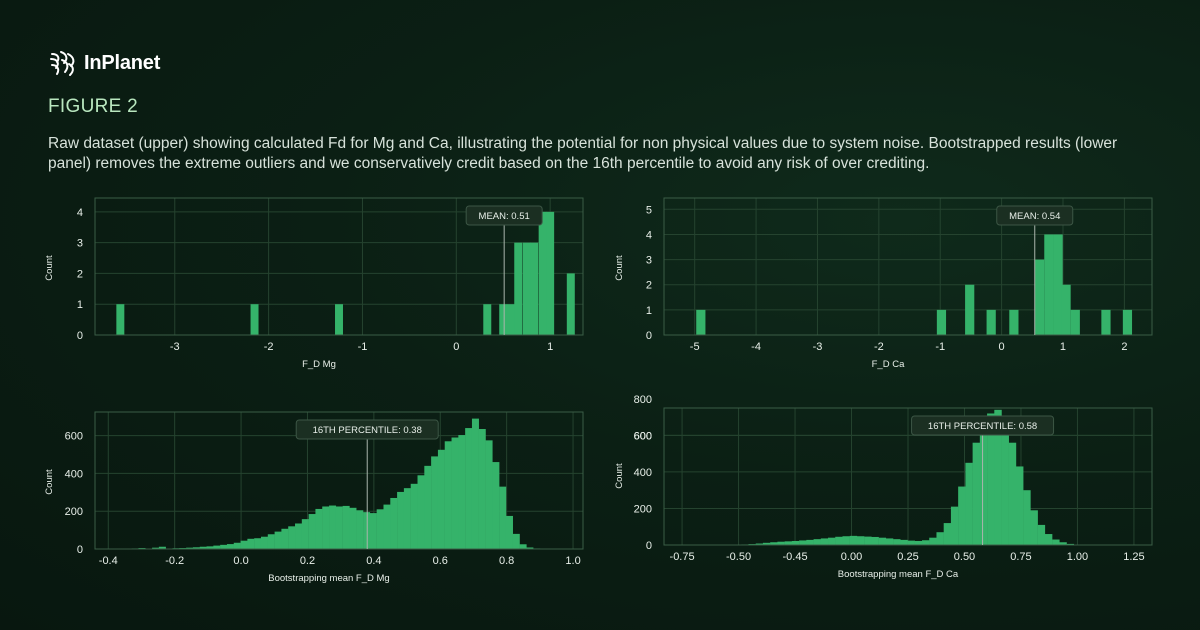 This screenshot has height=630, width=1200. I want to click on x-tick-label: -1, so click(363, 347).